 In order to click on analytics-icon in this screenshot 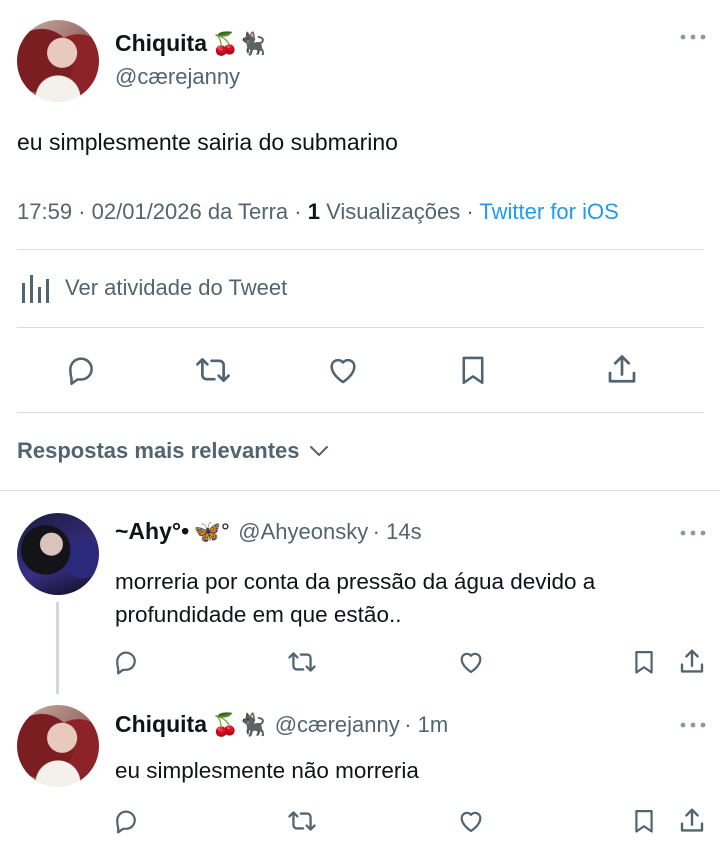, I will do `click(36, 288)`.